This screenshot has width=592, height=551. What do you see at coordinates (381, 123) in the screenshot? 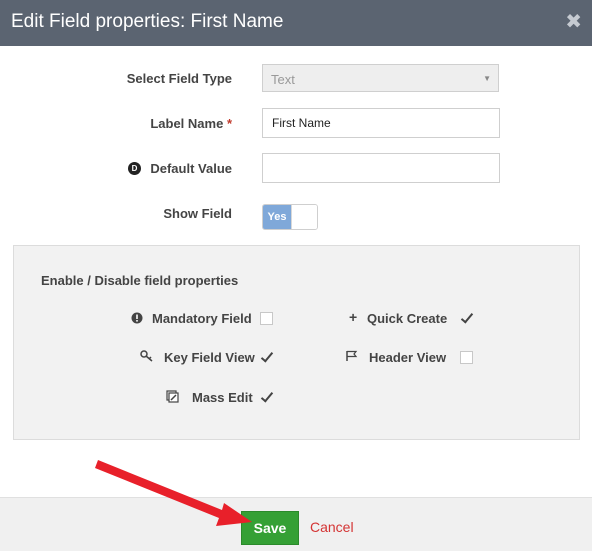
I see `label-name-input` at bounding box center [381, 123].